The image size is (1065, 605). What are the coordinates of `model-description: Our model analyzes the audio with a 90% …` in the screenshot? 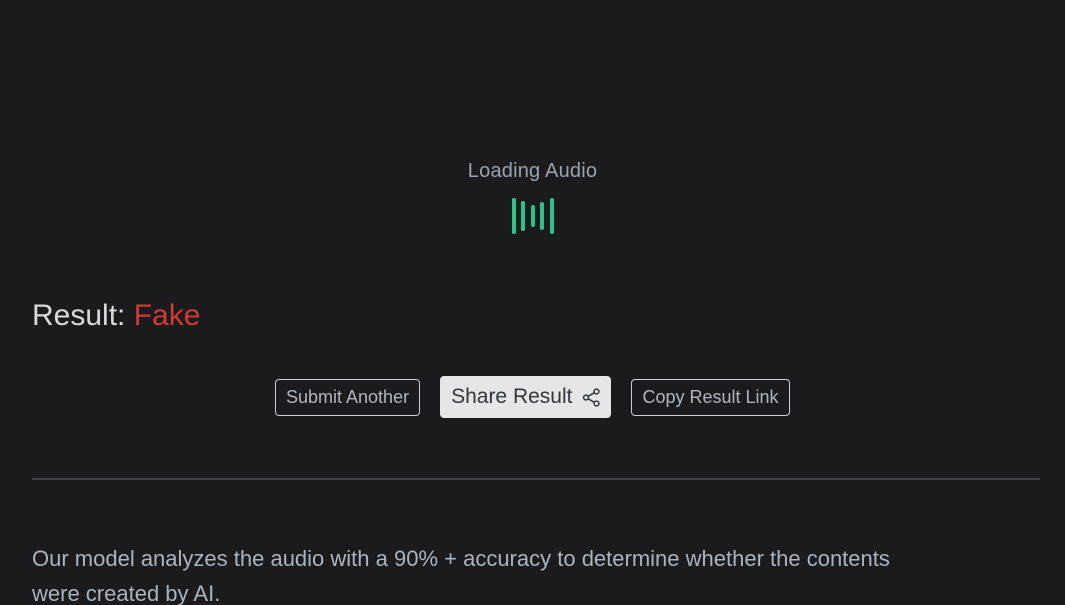 It's located at (461, 575).